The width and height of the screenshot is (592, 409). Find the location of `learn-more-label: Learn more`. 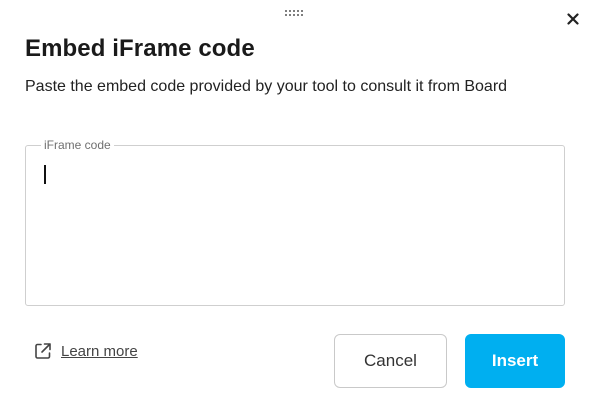

learn-more-label: Learn more is located at coordinates (99, 351).